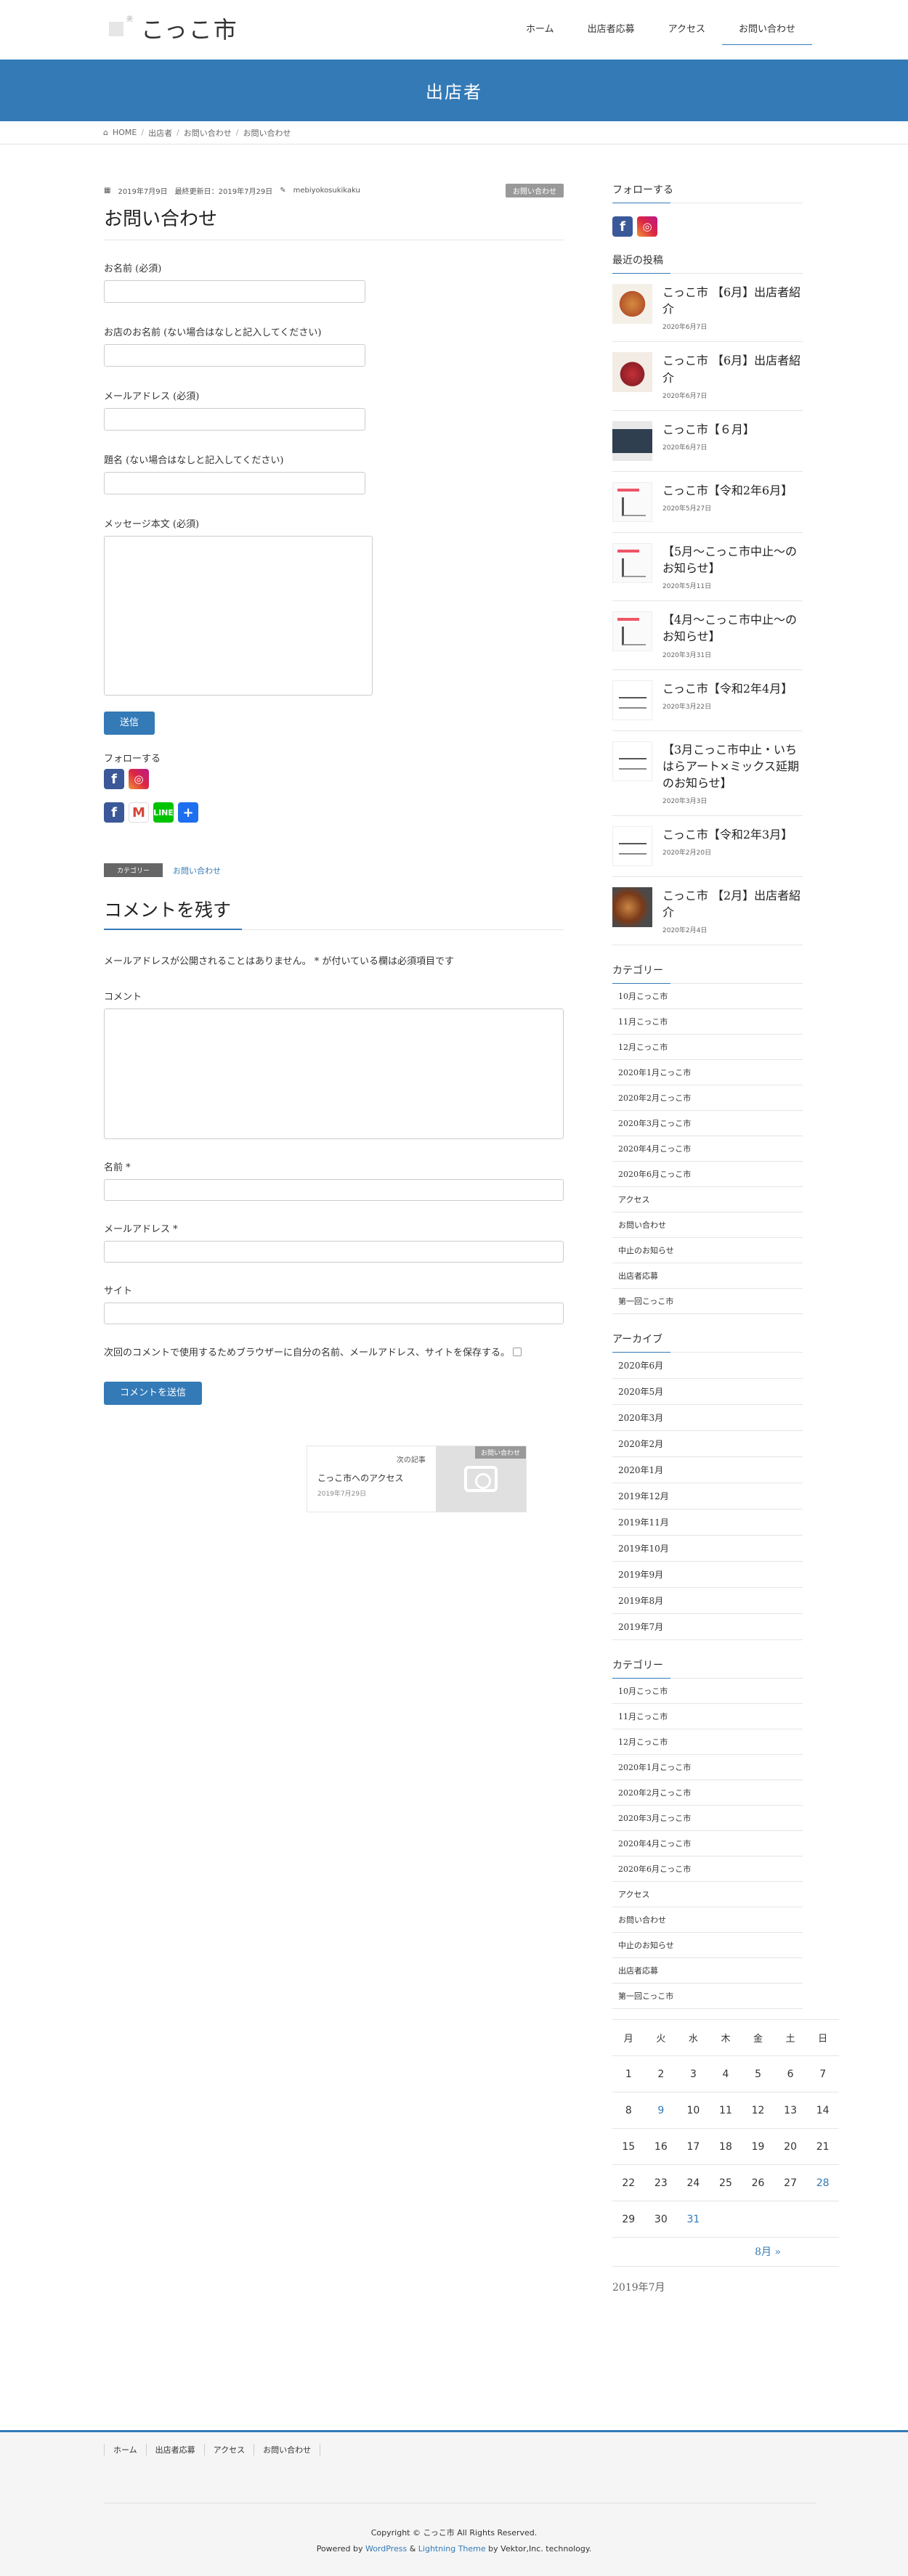 The height and width of the screenshot is (2576, 908). I want to click on comment-textarea, so click(334, 1073).